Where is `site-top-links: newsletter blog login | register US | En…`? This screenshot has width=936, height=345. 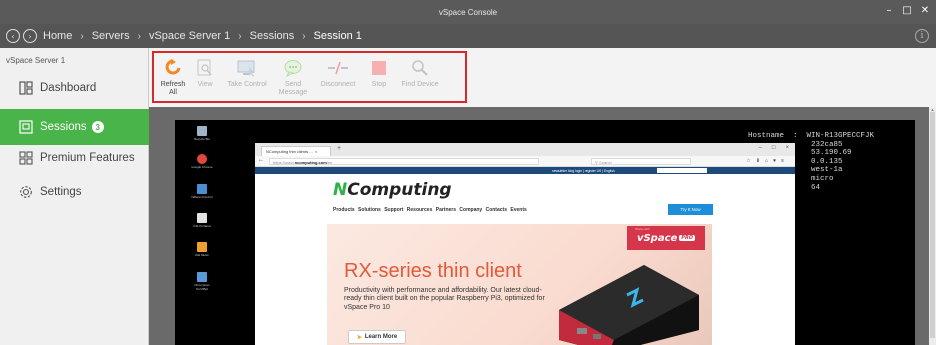
site-top-links: newsletter blog login | register US | En… is located at coordinates (583, 171).